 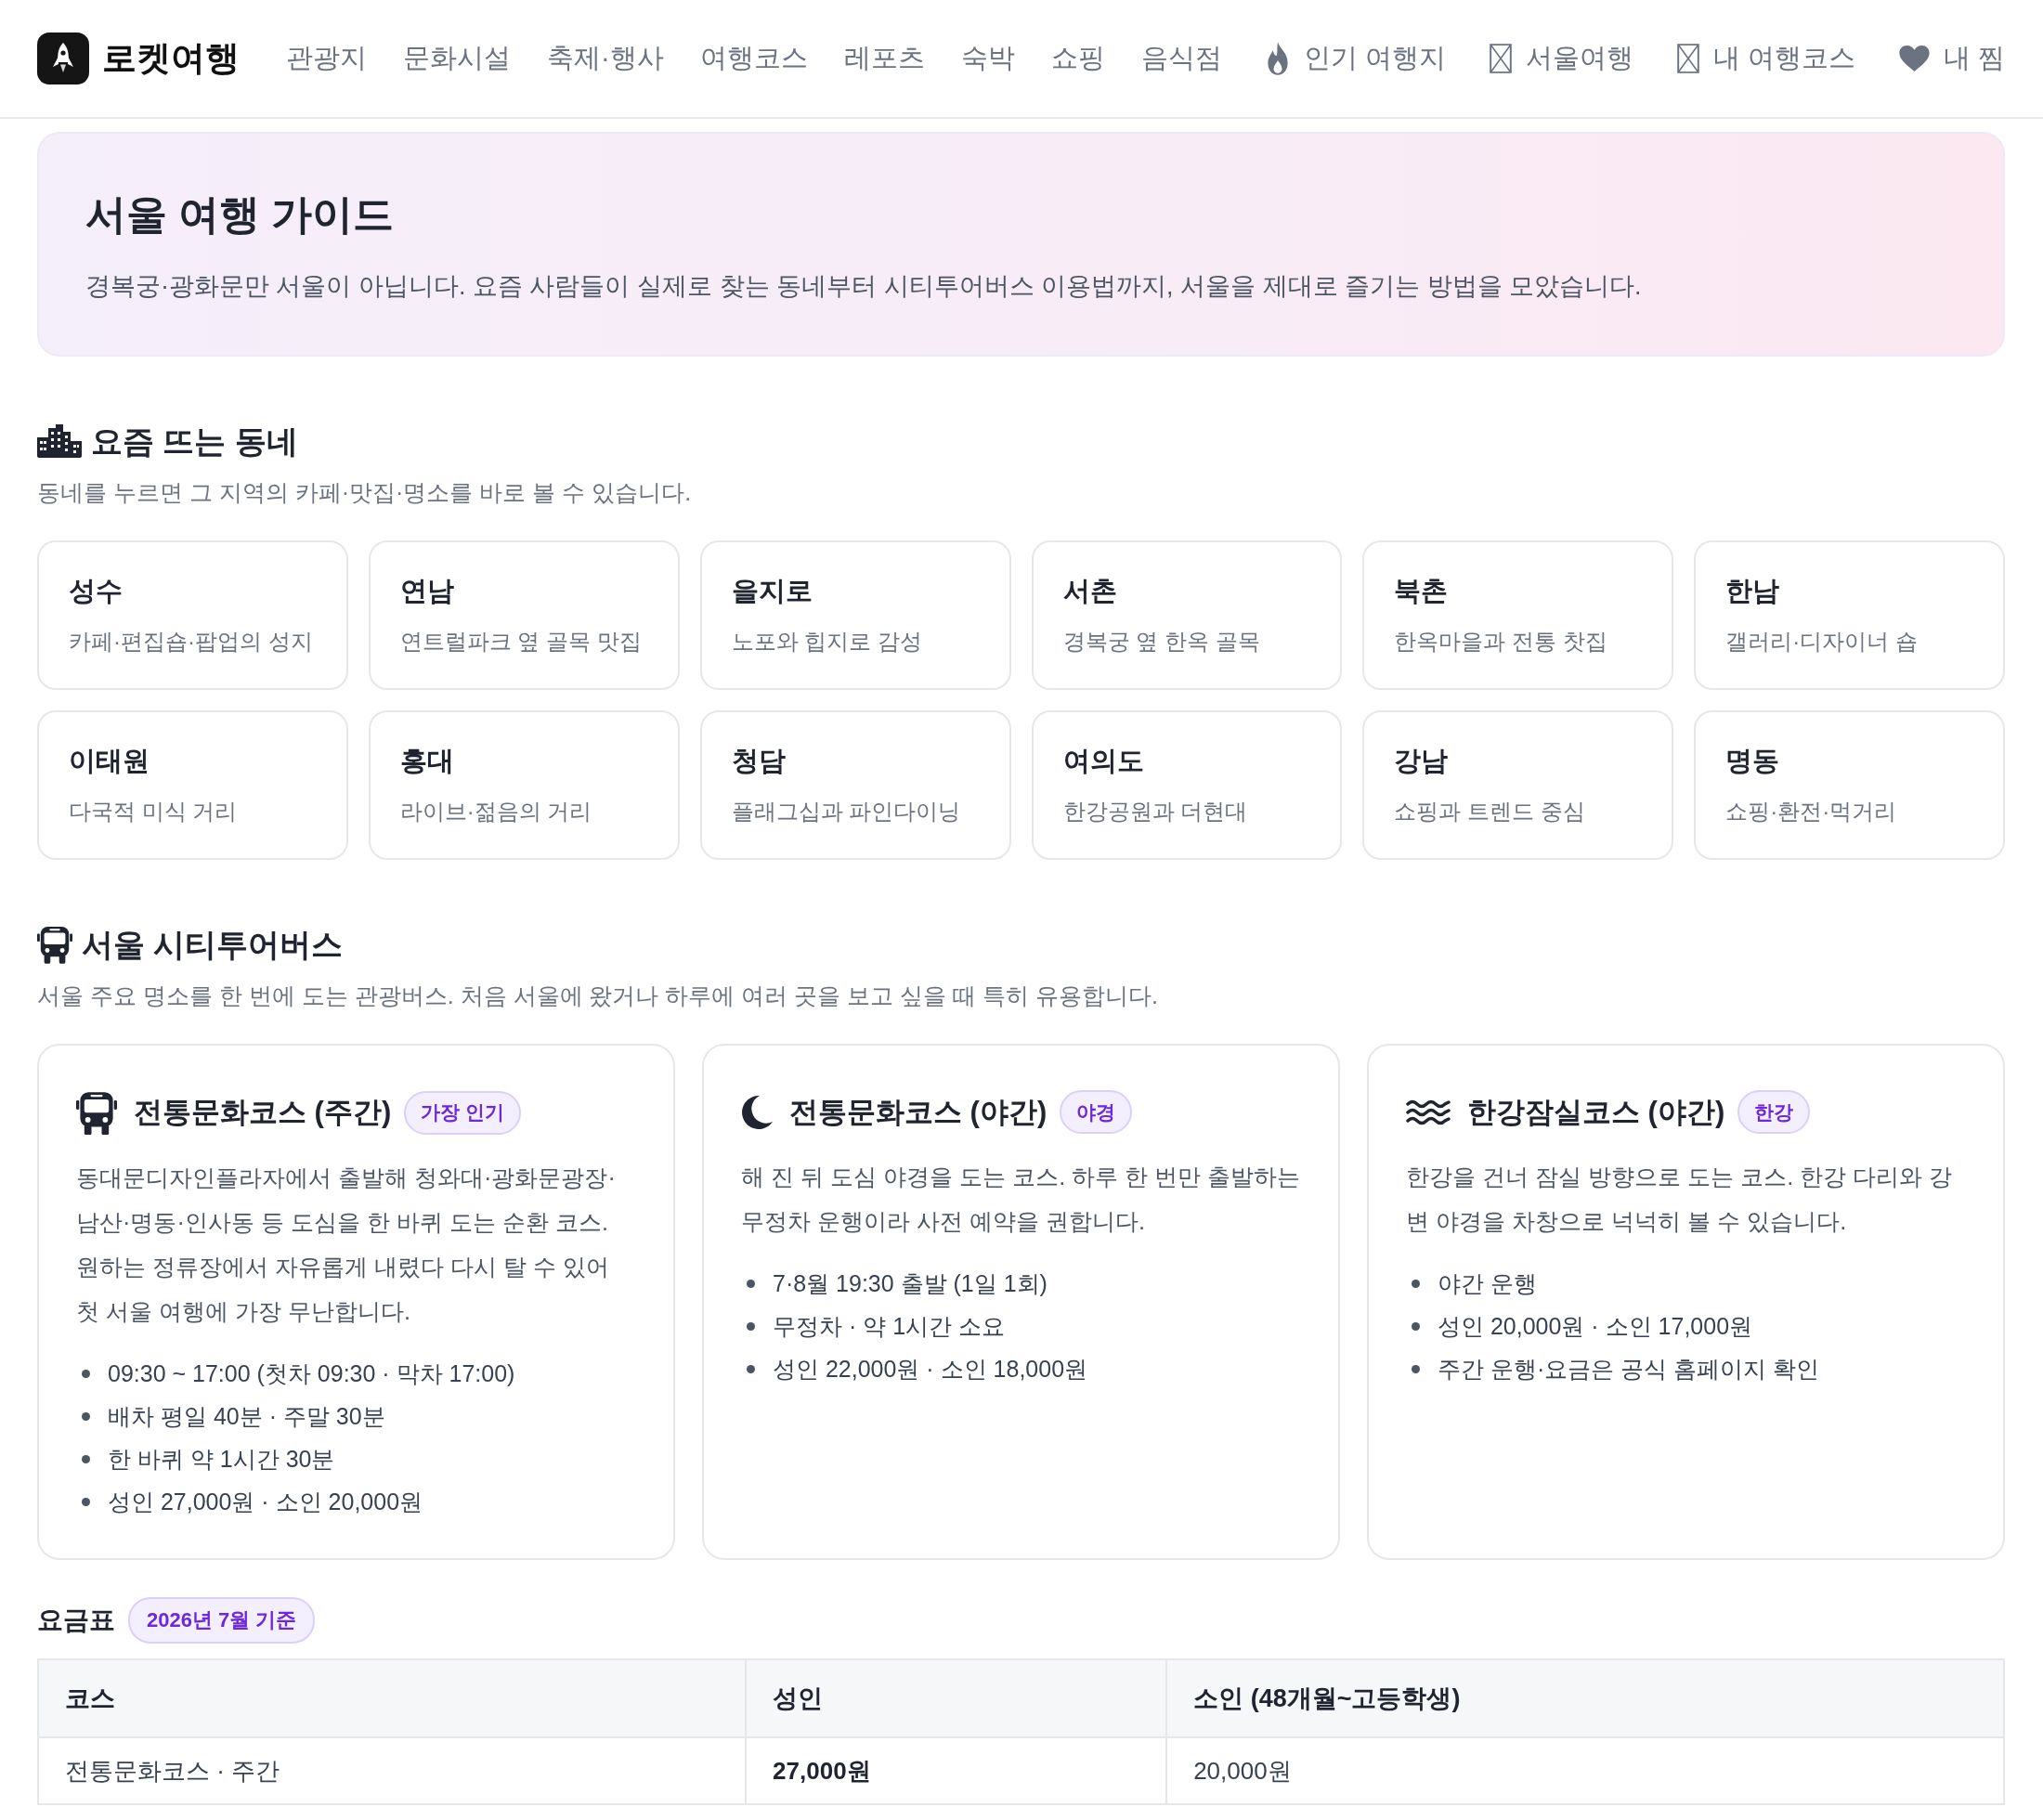 What do you see at coordinates (192, 785) in the screenshot?
I see `neighborhood-card: 이태원 다국적 미식 거리` at bounding box center [192, 785].